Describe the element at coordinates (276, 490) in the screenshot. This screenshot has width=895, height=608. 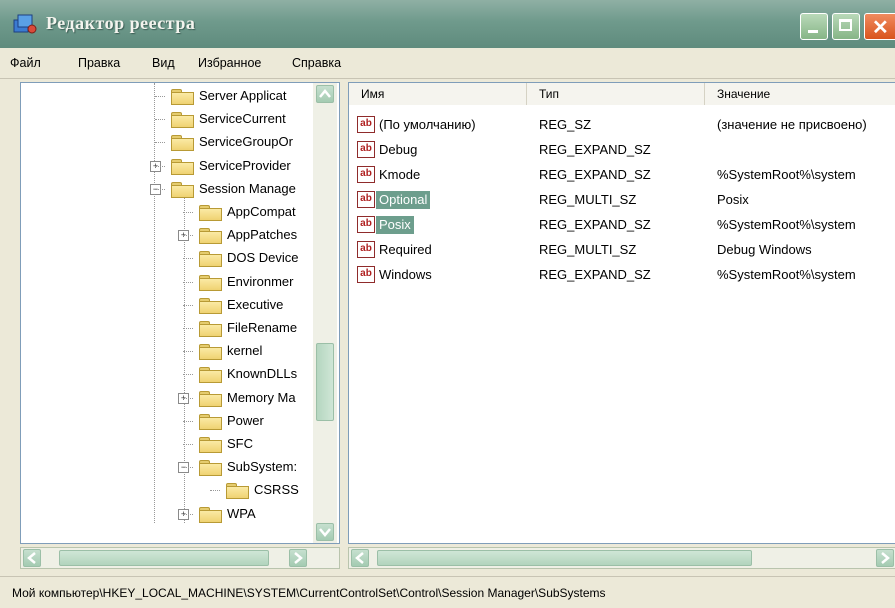
I see `tree-item-label: CSRSS` at that location.